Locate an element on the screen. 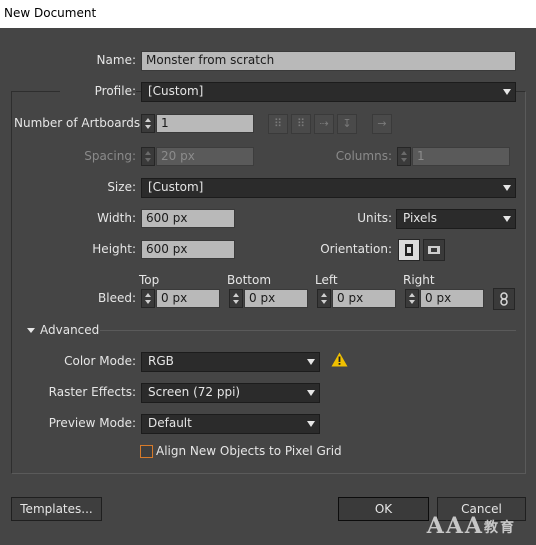 The height and width of the screenshot is (545, 536). bleed-top-stepper is located at coordinates (148, 298).